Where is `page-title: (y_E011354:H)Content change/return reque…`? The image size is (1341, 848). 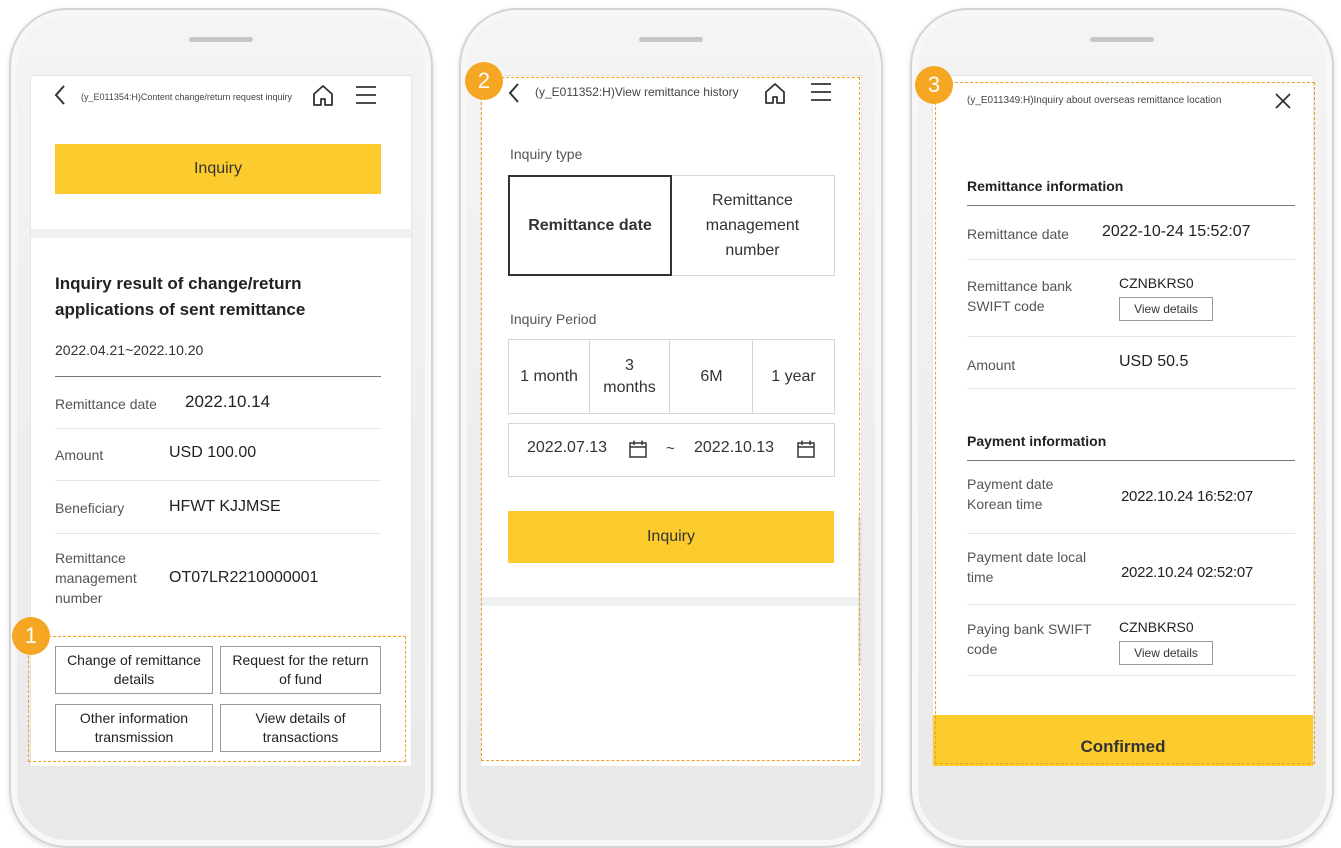 page-title: (y_E011354:H)Content change/return reque… is located at coordinates (186, 97).